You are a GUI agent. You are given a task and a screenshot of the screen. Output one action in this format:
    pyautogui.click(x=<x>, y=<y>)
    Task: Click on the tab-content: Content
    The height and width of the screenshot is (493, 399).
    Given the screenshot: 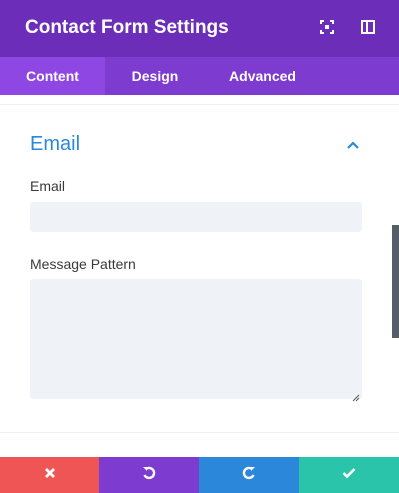 What is the action you would take?
    pyautogui.click(x=52, y=76)
    